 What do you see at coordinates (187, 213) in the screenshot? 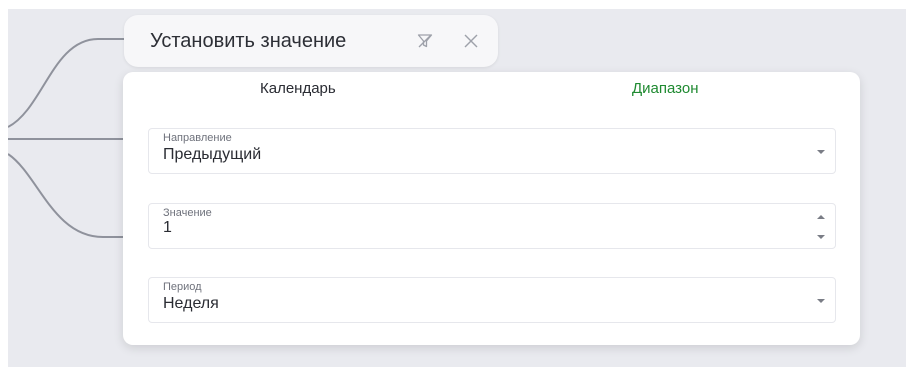
I see `value-label: Значение` at bounding box center [187, 213].